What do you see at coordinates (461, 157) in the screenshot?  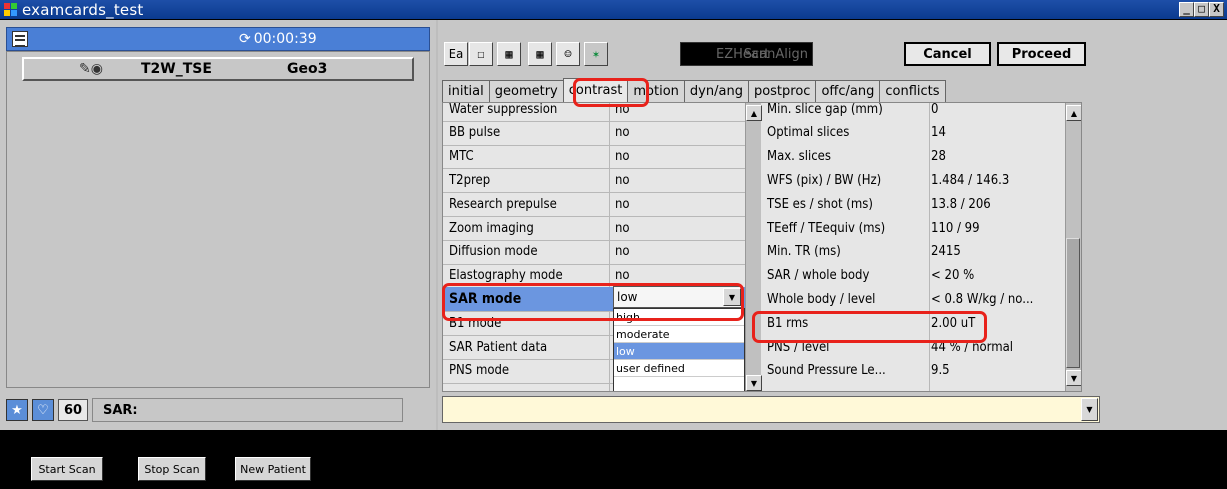 I see `param-label: MTC` at bounding box center [461, 157].